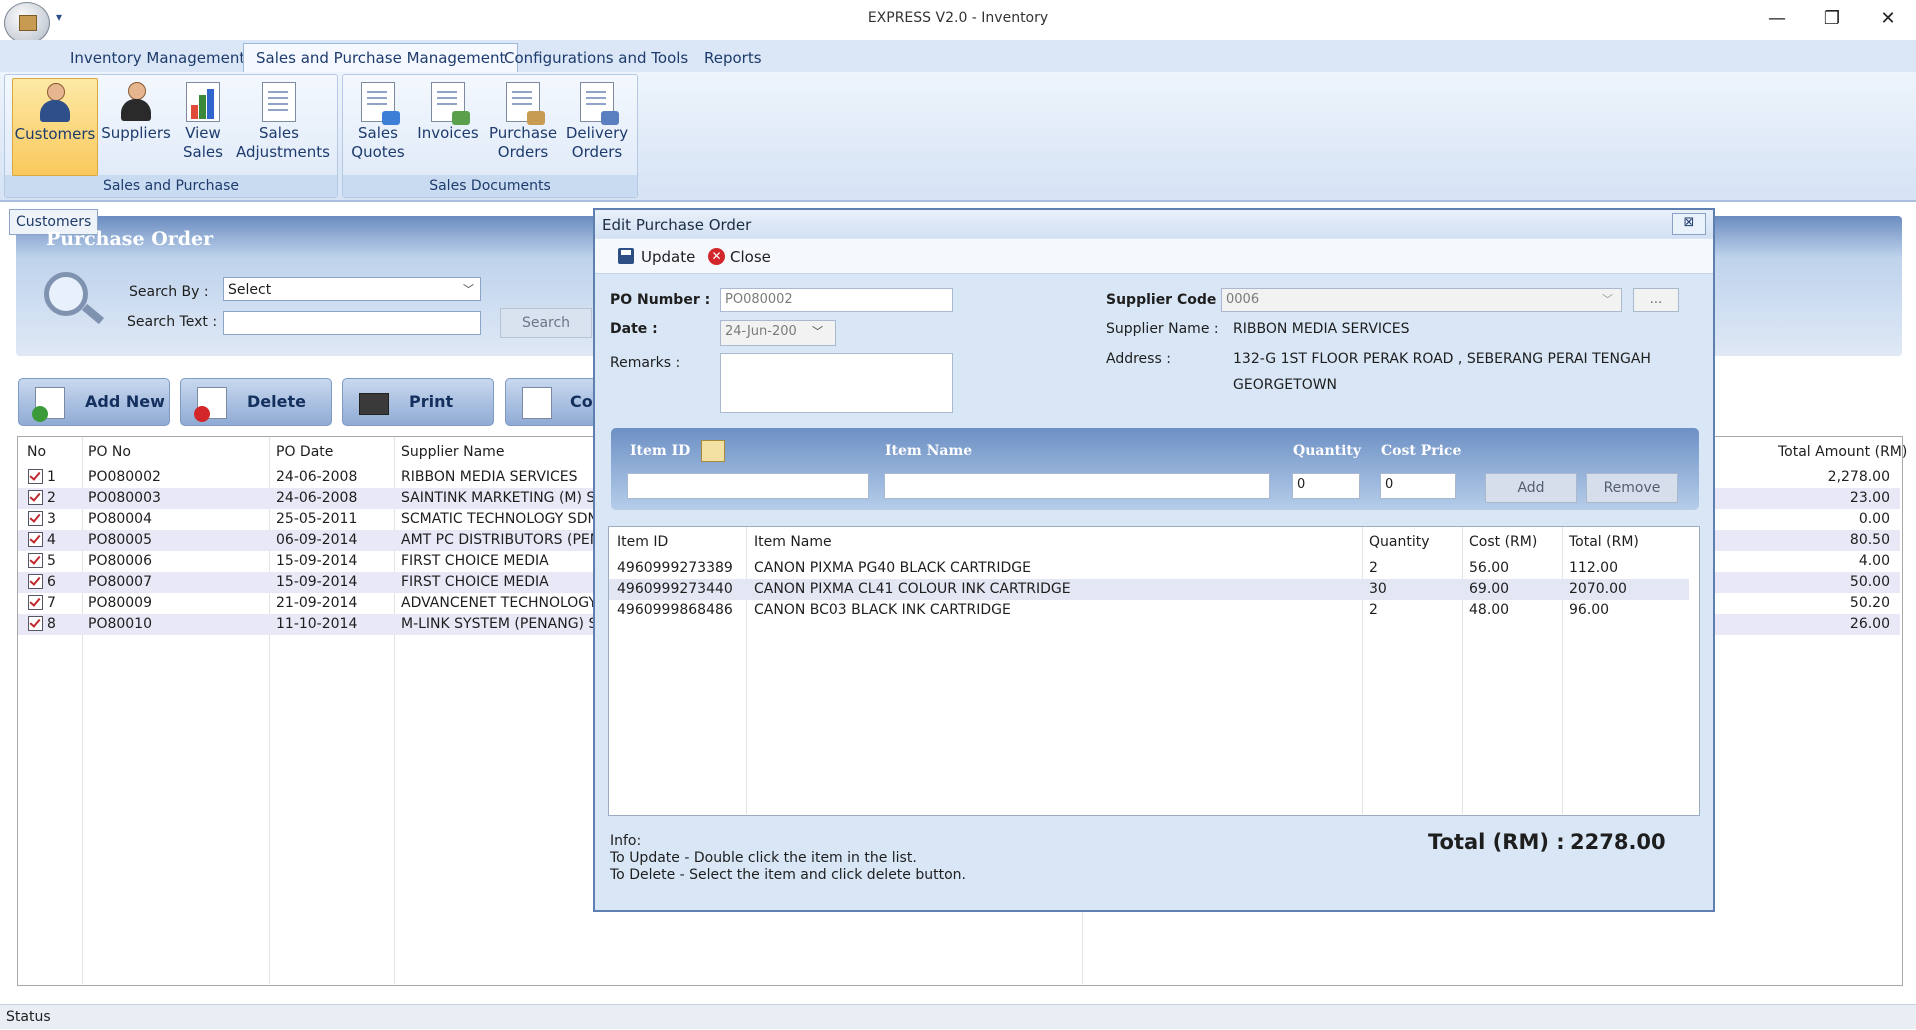 The height and width of the screenshot is (1030, 1916). What do you see at coordinates (1604, 542) in the screenshot?
I see `column-header-total: Total (RM)` at bounding box center [1604, 542].